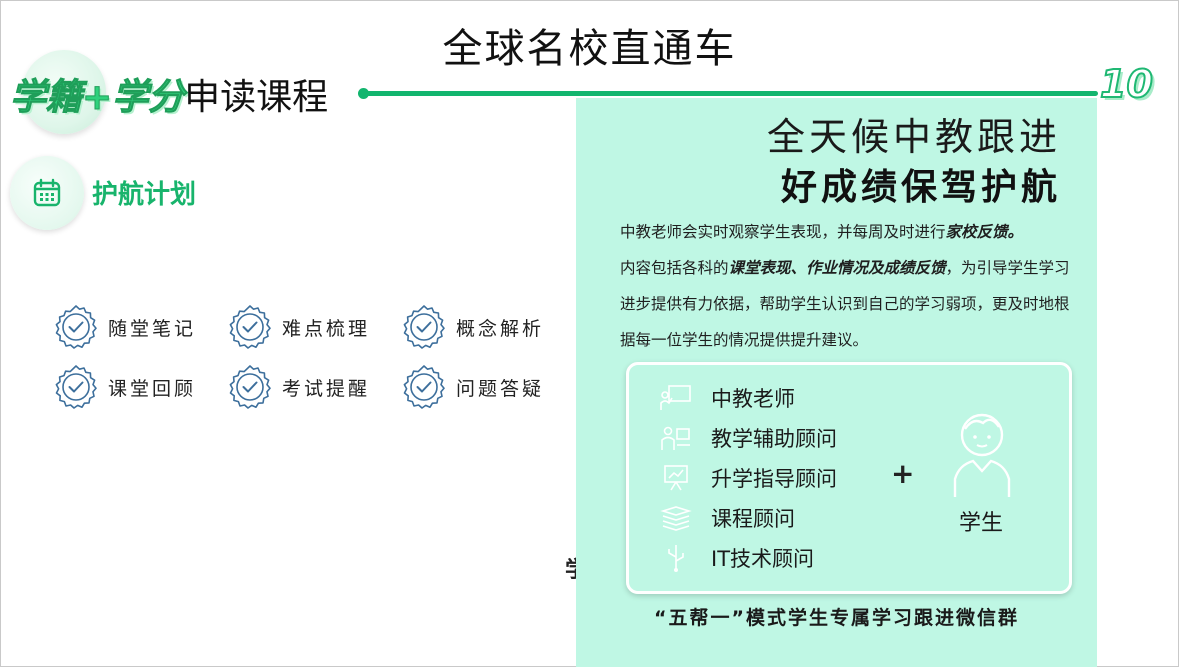 This screenshot has width=1179, height=667. What do you see at coordinates (675, 438) in the screenshot?
I see `assistant-icon` at bounding box center [675, 438].